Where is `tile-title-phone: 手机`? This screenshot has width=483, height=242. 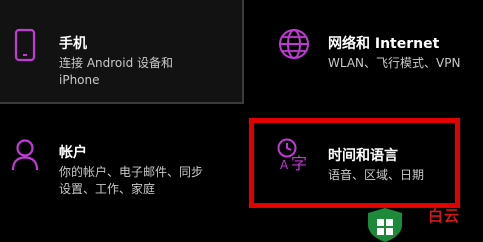
tile-title-phone: 手机 is located at coordinates (73, 44).